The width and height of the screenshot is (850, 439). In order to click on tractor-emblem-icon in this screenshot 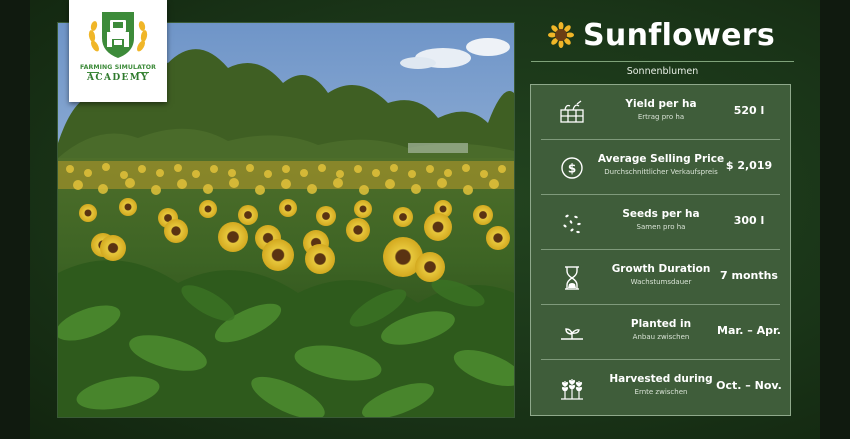, I will do `click(118, 35)`.